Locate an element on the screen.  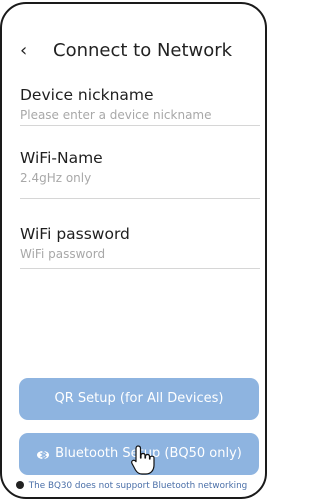
qr-setup-label: QR Setup (for All Devices) is located at coordinates (139, 398).